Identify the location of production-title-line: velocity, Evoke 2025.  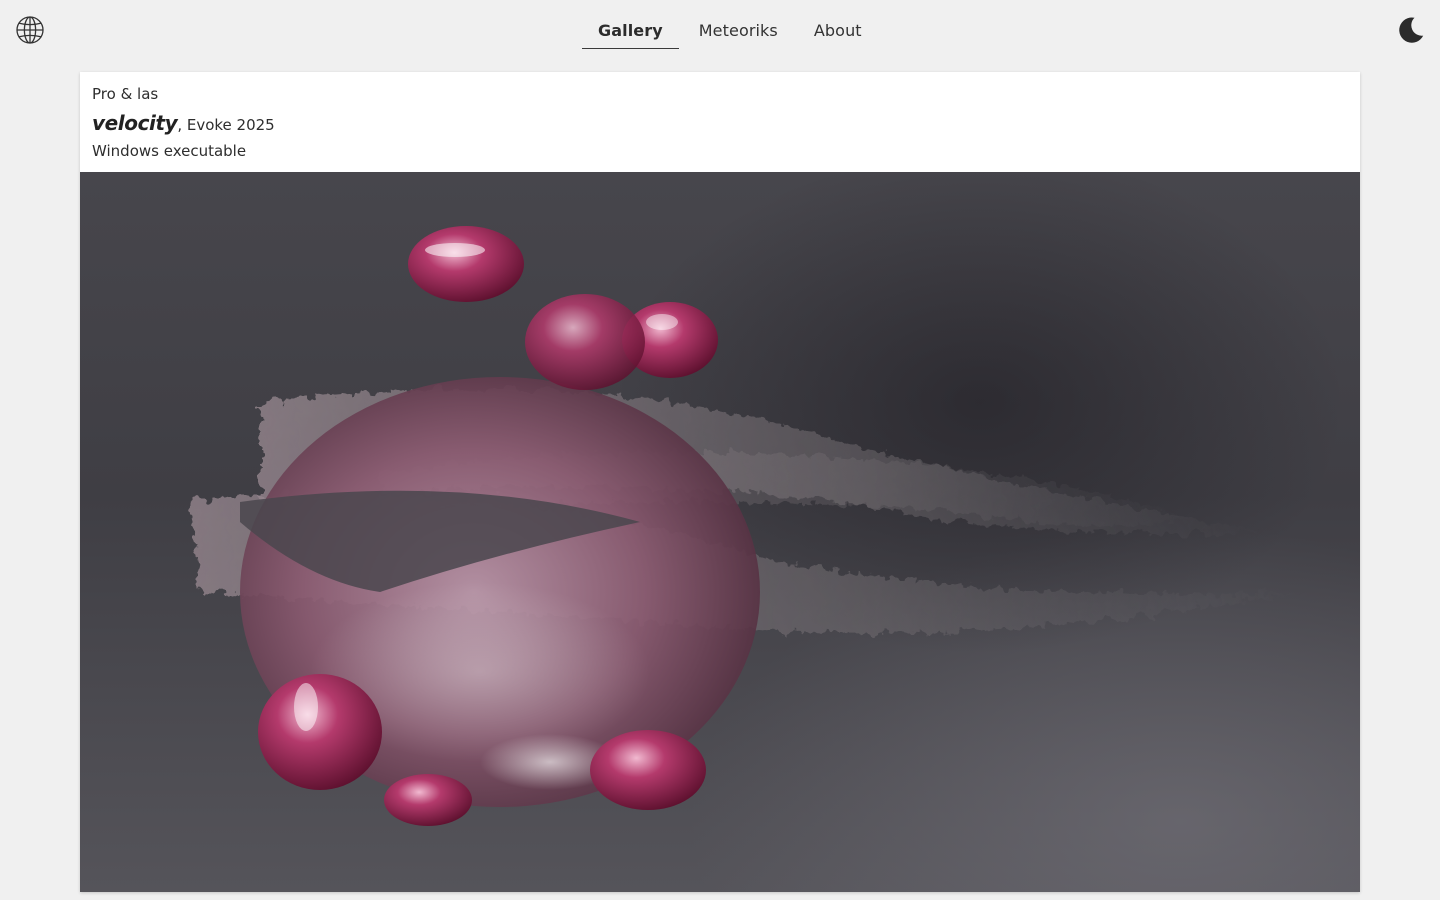
(720, 124).